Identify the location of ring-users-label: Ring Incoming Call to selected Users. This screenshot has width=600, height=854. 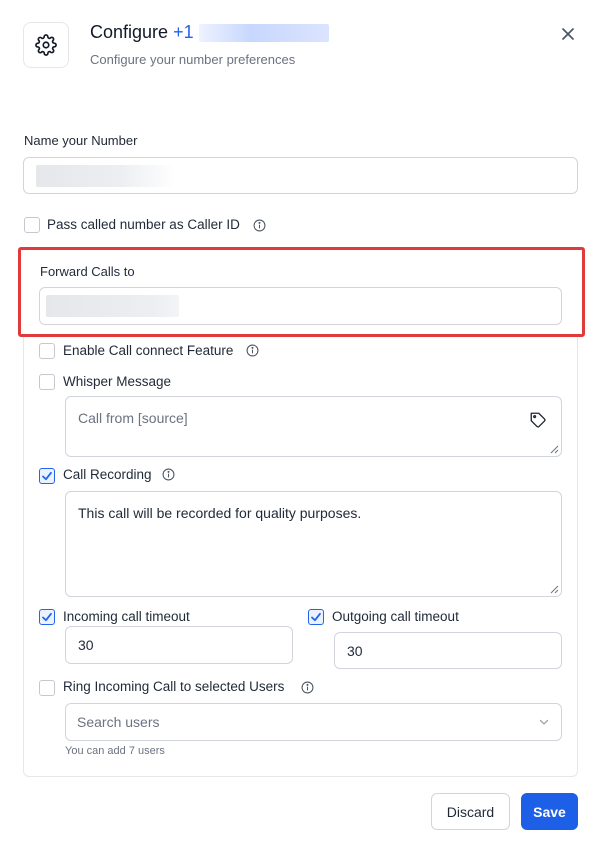
(174, 686).